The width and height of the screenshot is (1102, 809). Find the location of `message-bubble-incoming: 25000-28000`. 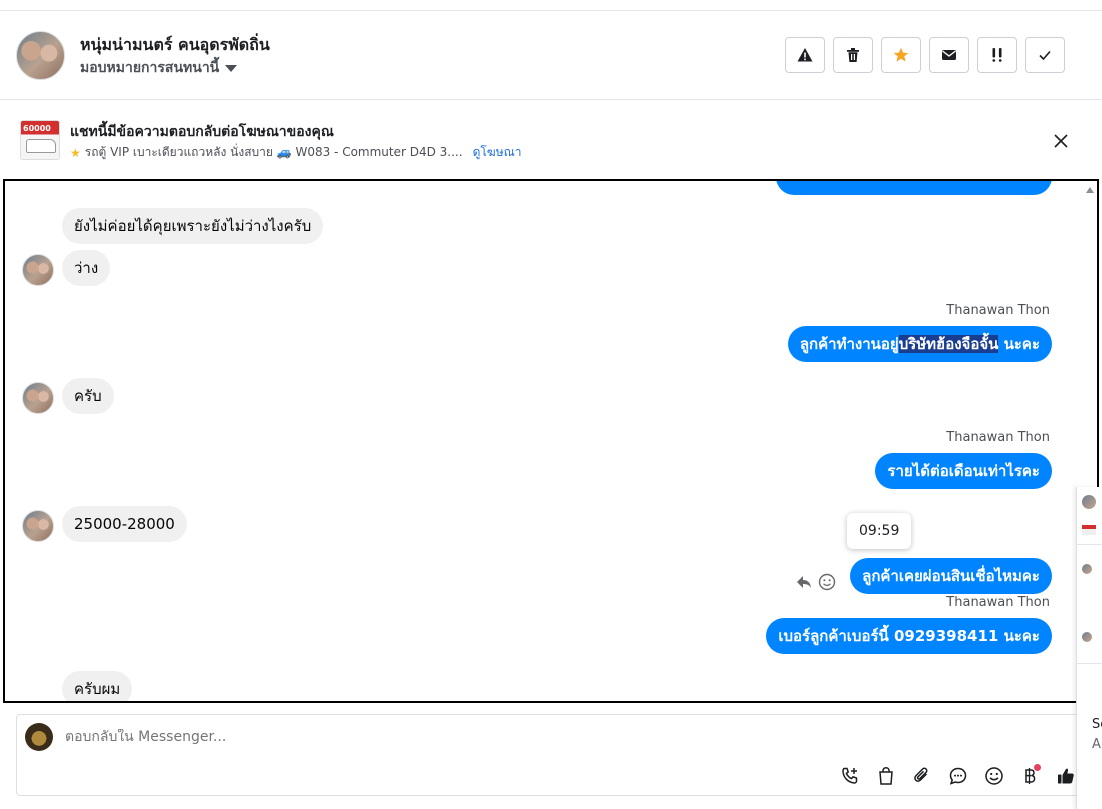

message-bubble-incoming: 25000-28000 is located at coordinates (124, 524).